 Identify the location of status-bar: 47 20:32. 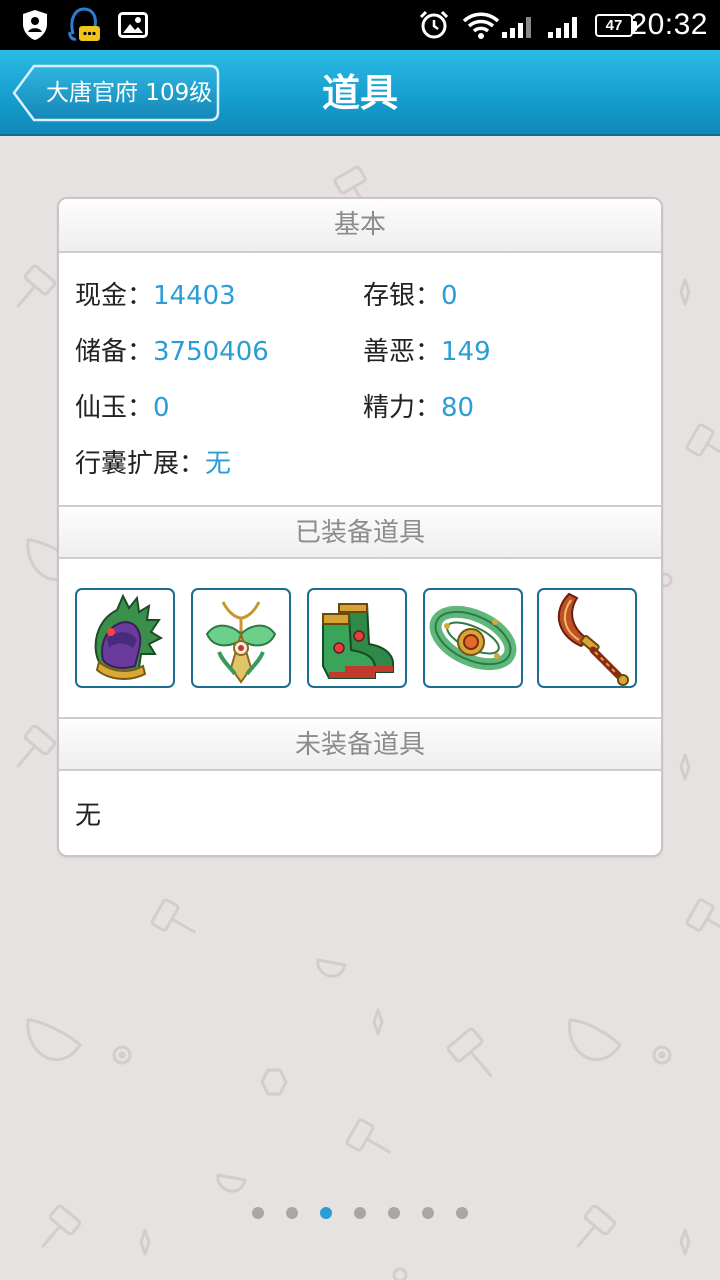
(360, 25).